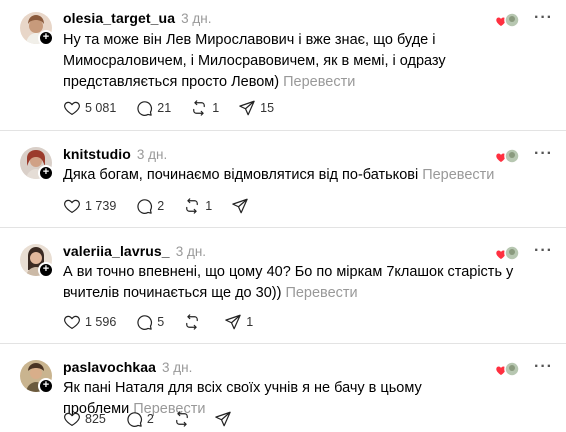 The image size is (566, 432). What do you see at coordinates (119, 18) in the screenshot?
I see `username: olesia_target_ua` at bounding box center [119, 18].